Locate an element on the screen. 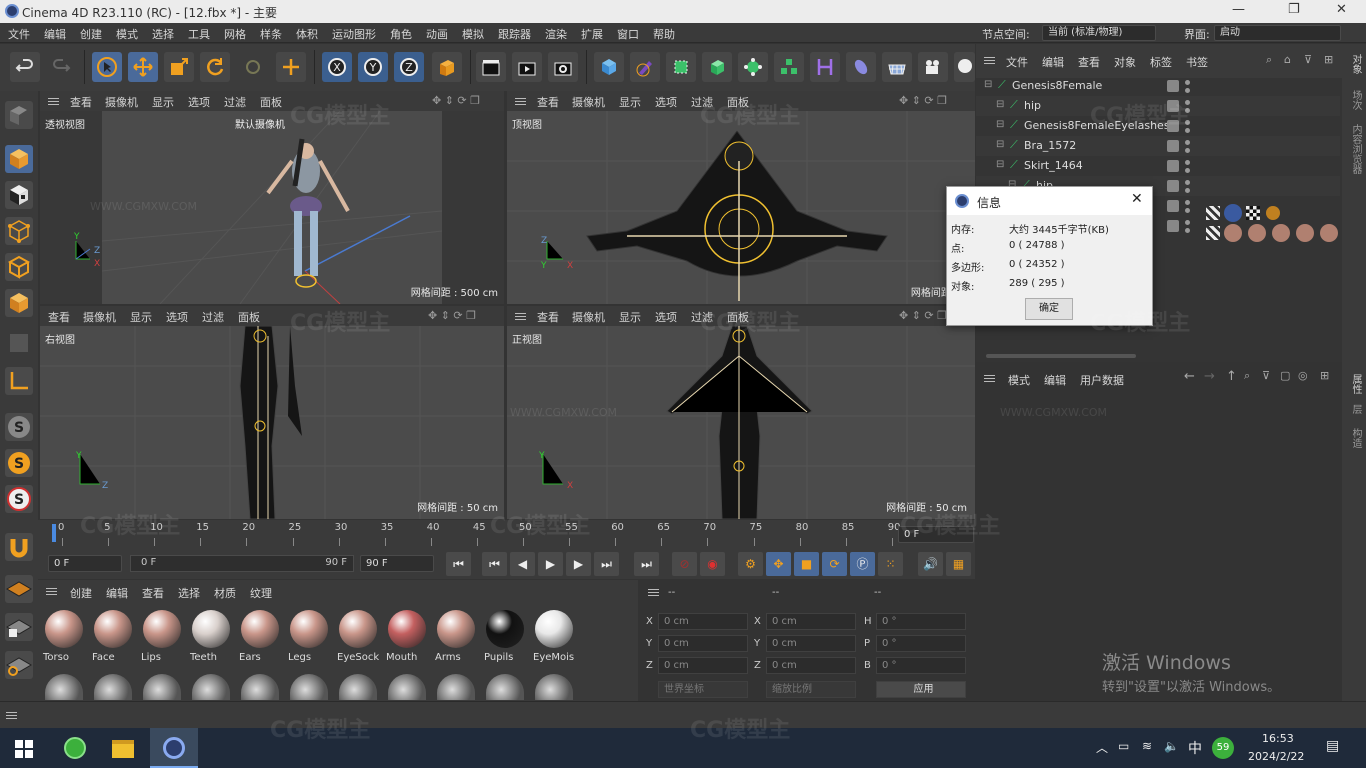 The image size is (1366, 768). file-explorer-icon is located at coordinates (123, 749).